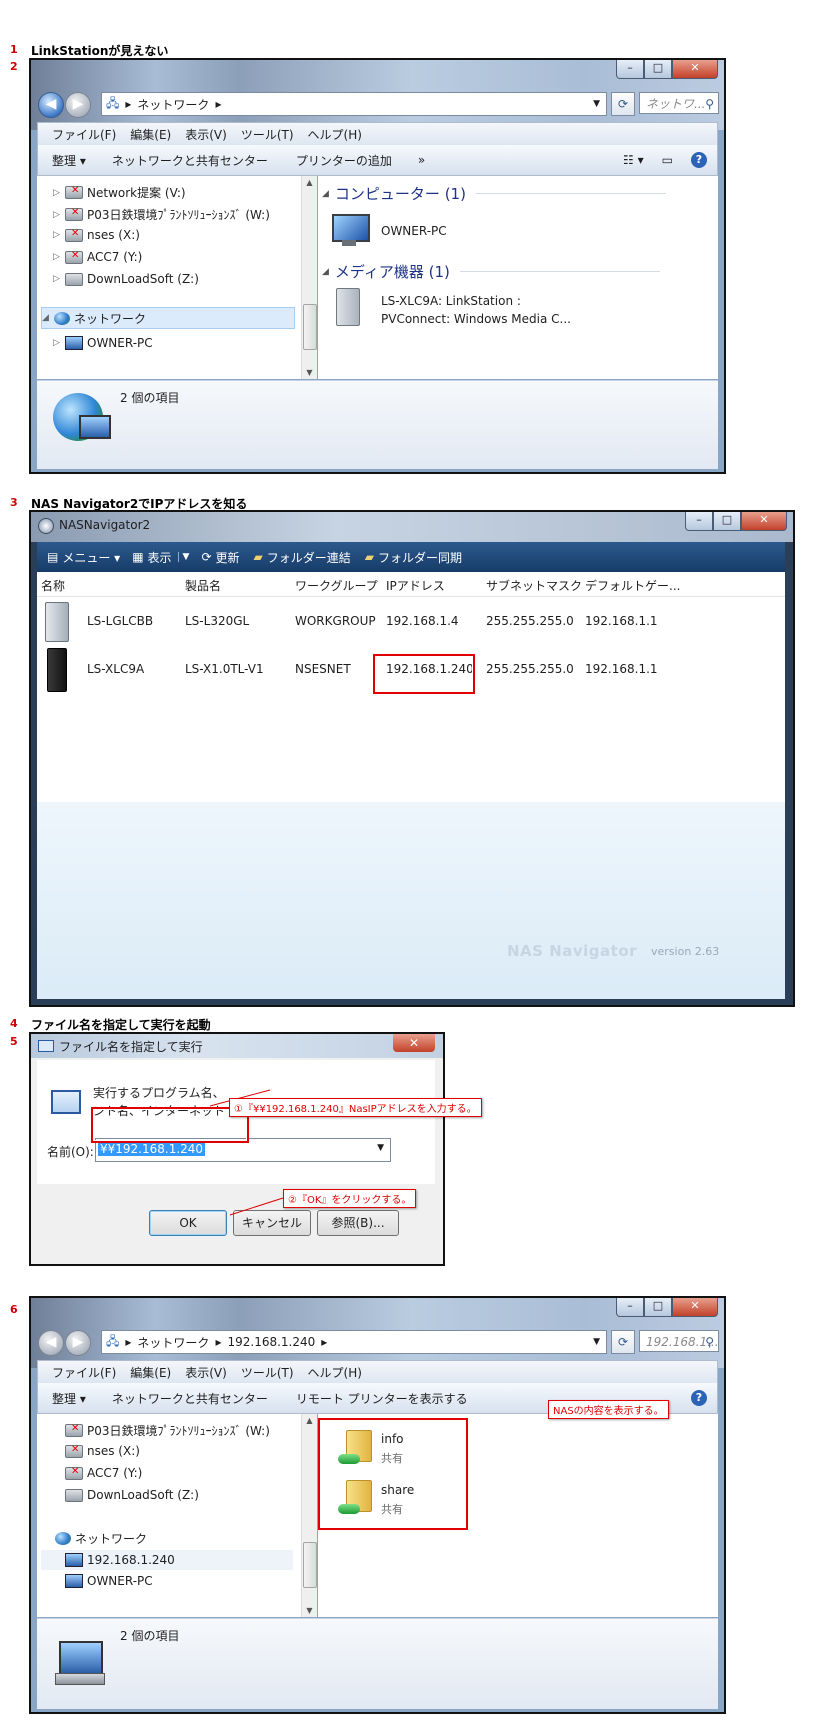  Describe the element at coordinates (335, 1372) in the screenshot. I see `menu-help: ヘルプ(H)` at that location.